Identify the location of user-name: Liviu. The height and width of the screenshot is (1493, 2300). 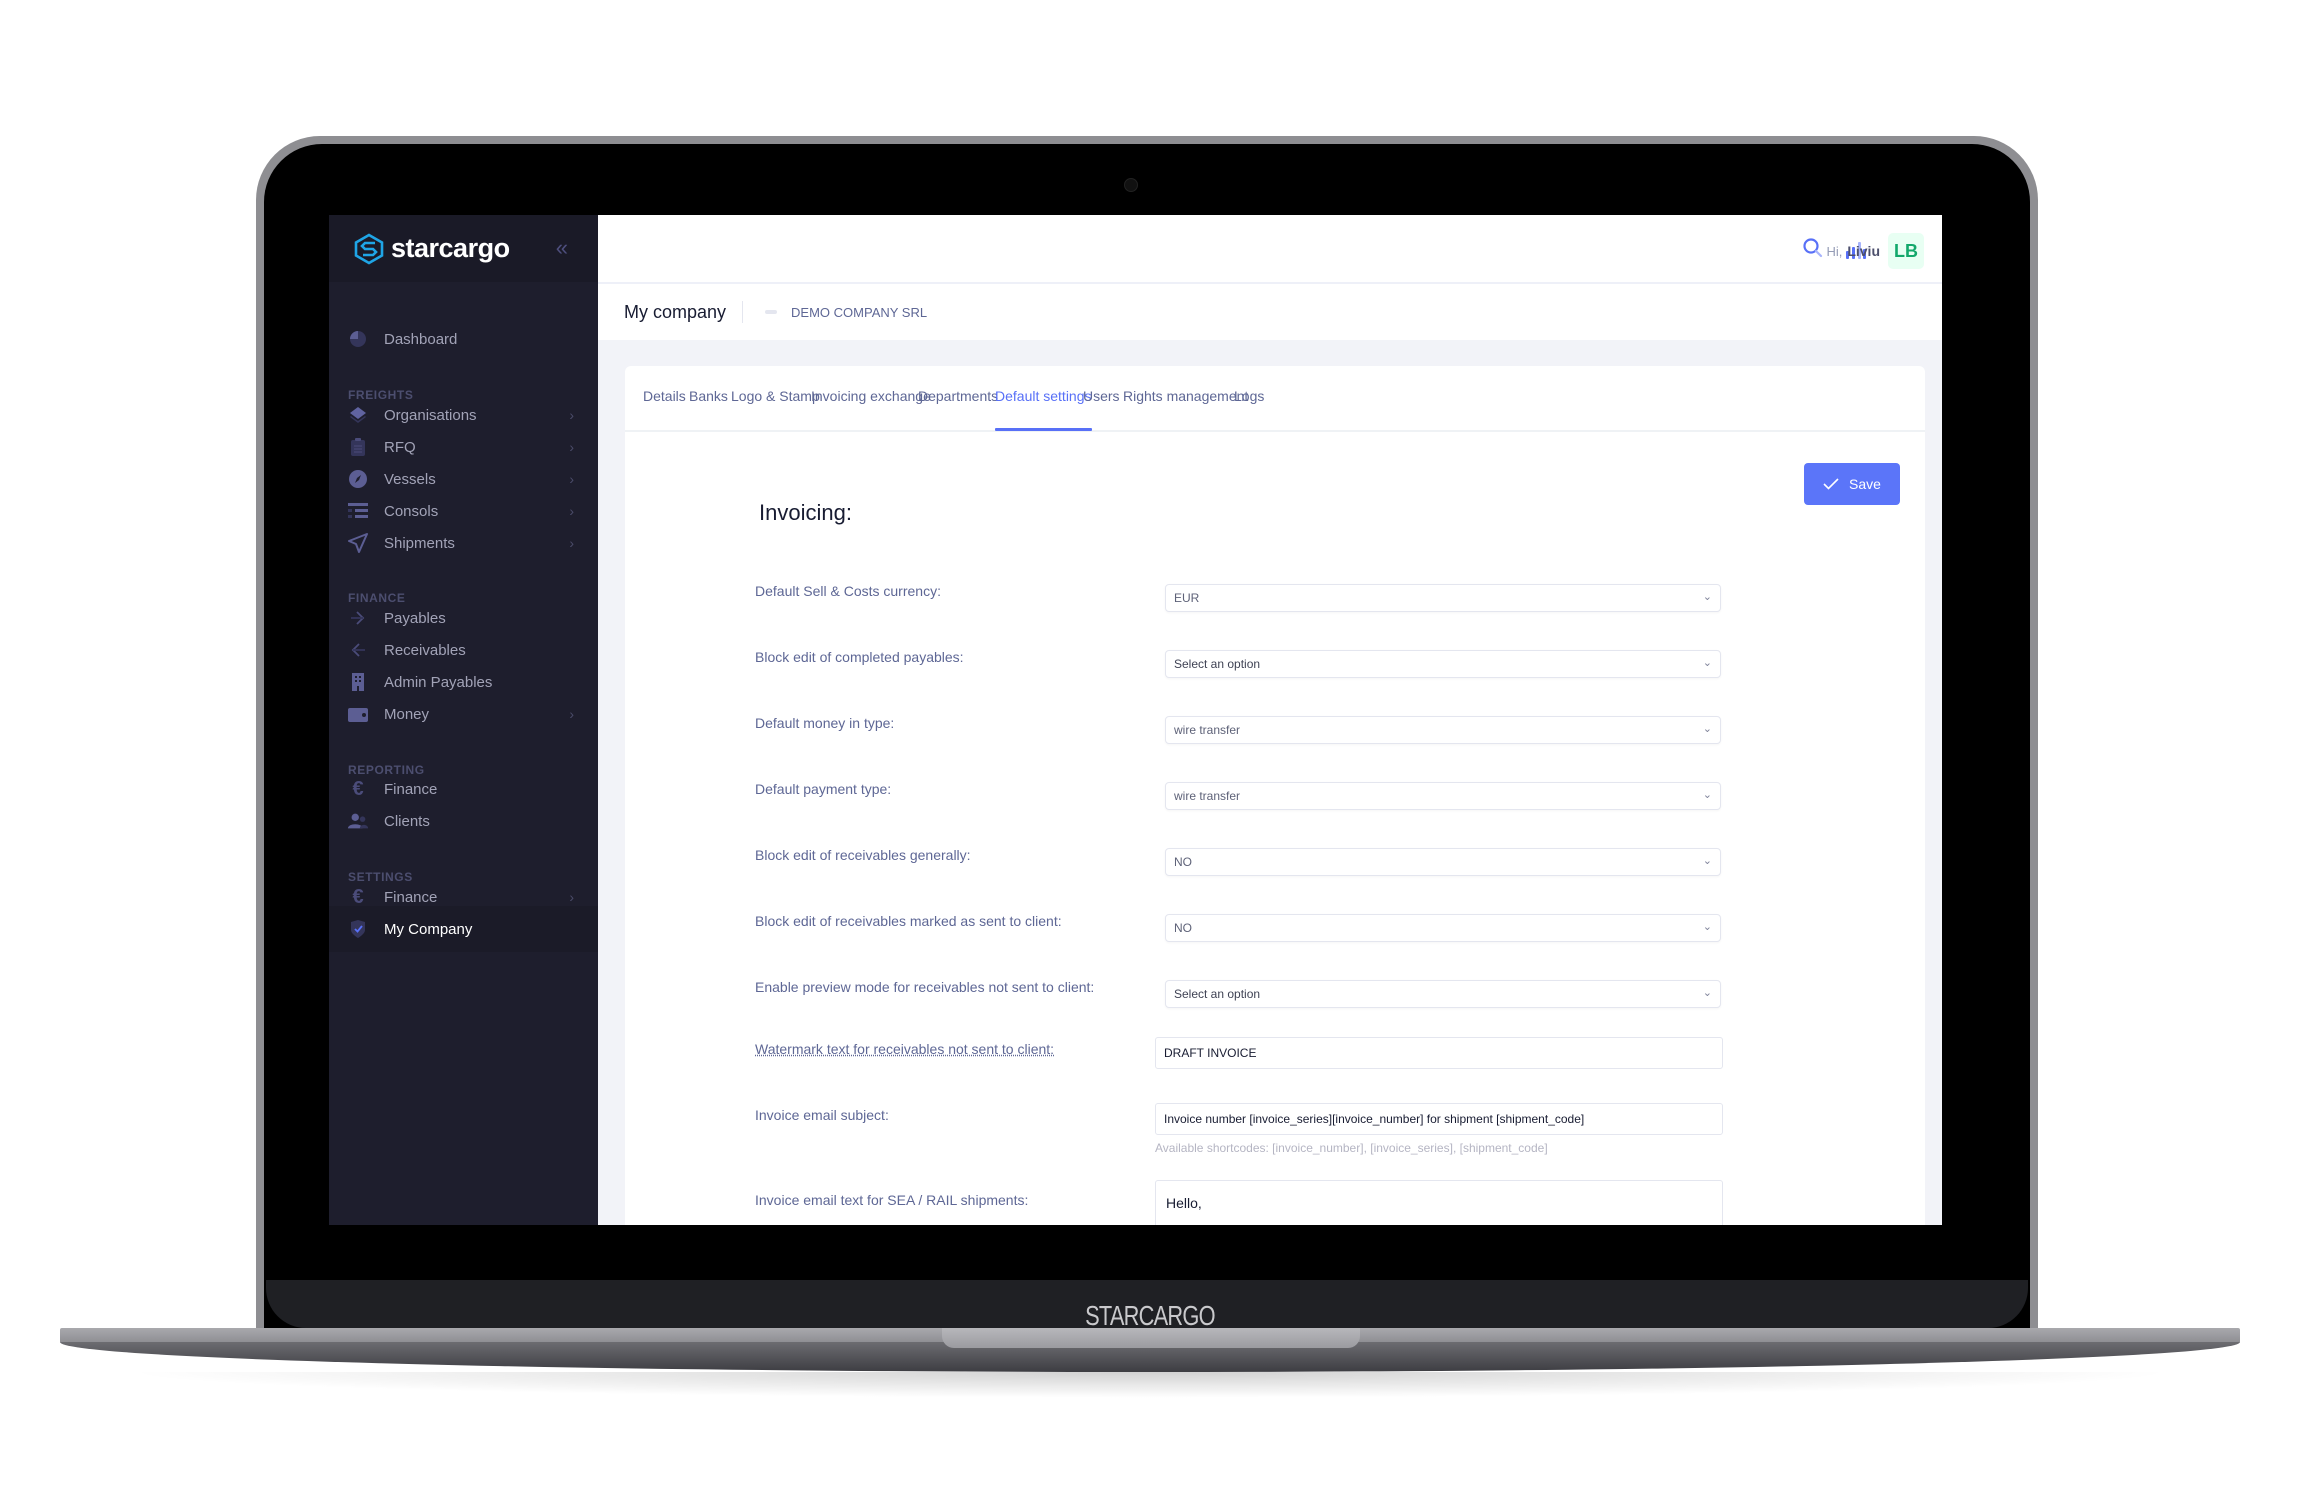
(1863, 251).